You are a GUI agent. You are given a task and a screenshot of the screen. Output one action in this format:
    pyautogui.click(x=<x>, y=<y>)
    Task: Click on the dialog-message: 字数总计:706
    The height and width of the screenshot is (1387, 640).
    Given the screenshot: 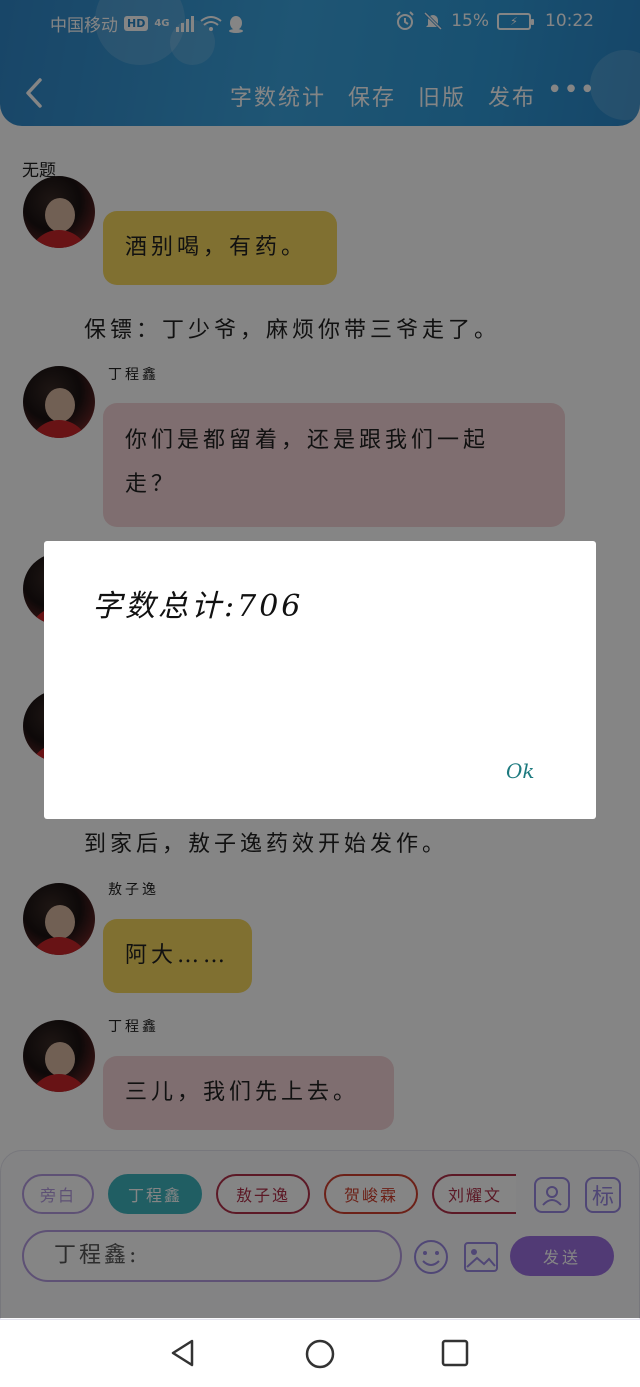 What is the action you would take?
    pyautogui.click(x=198, y=606)
    